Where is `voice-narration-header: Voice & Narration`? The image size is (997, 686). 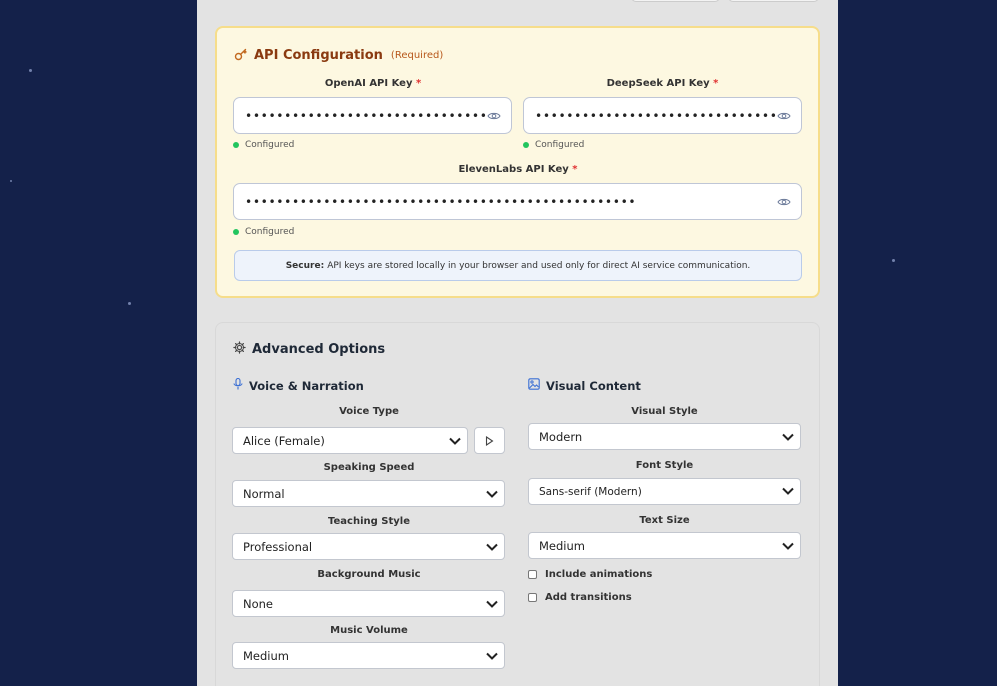 voice-narration-header: Voice & Narration is located at coordinates (298, 385).